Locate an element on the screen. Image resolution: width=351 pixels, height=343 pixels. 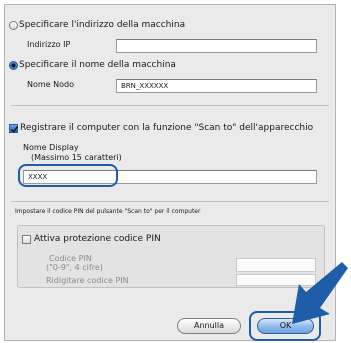
pin-enable-checkbox is located at coordinates (26, 239).